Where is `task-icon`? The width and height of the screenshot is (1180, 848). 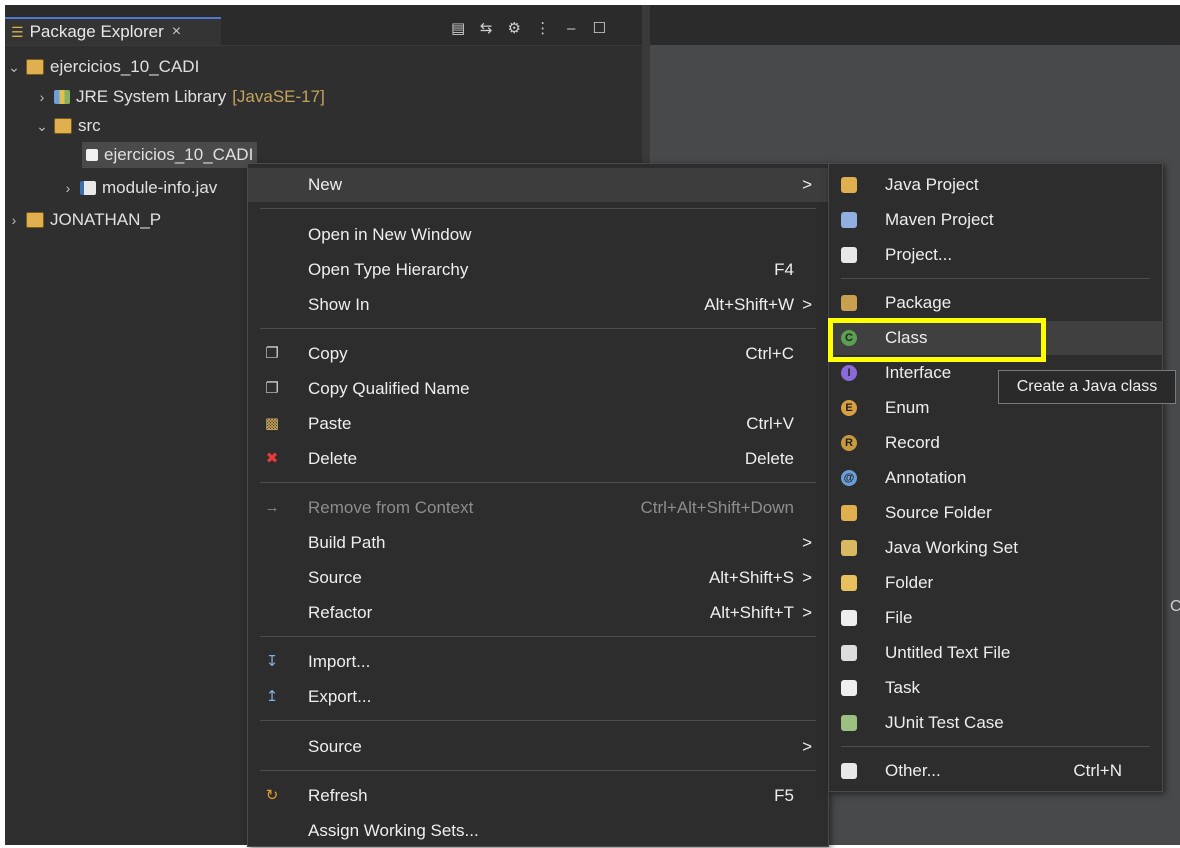 task-icon is located at coordinates (849, 688).